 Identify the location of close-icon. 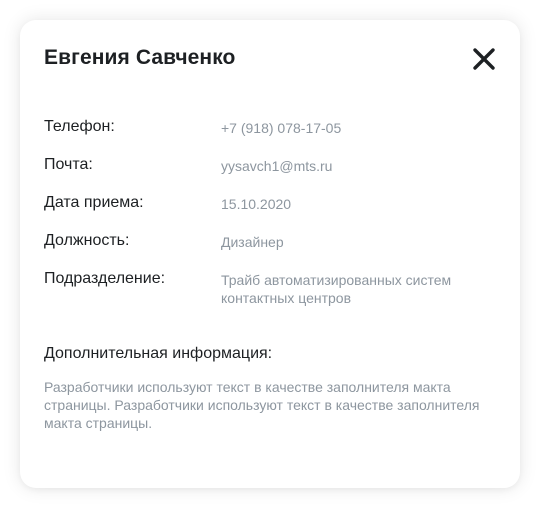
(484, 59).